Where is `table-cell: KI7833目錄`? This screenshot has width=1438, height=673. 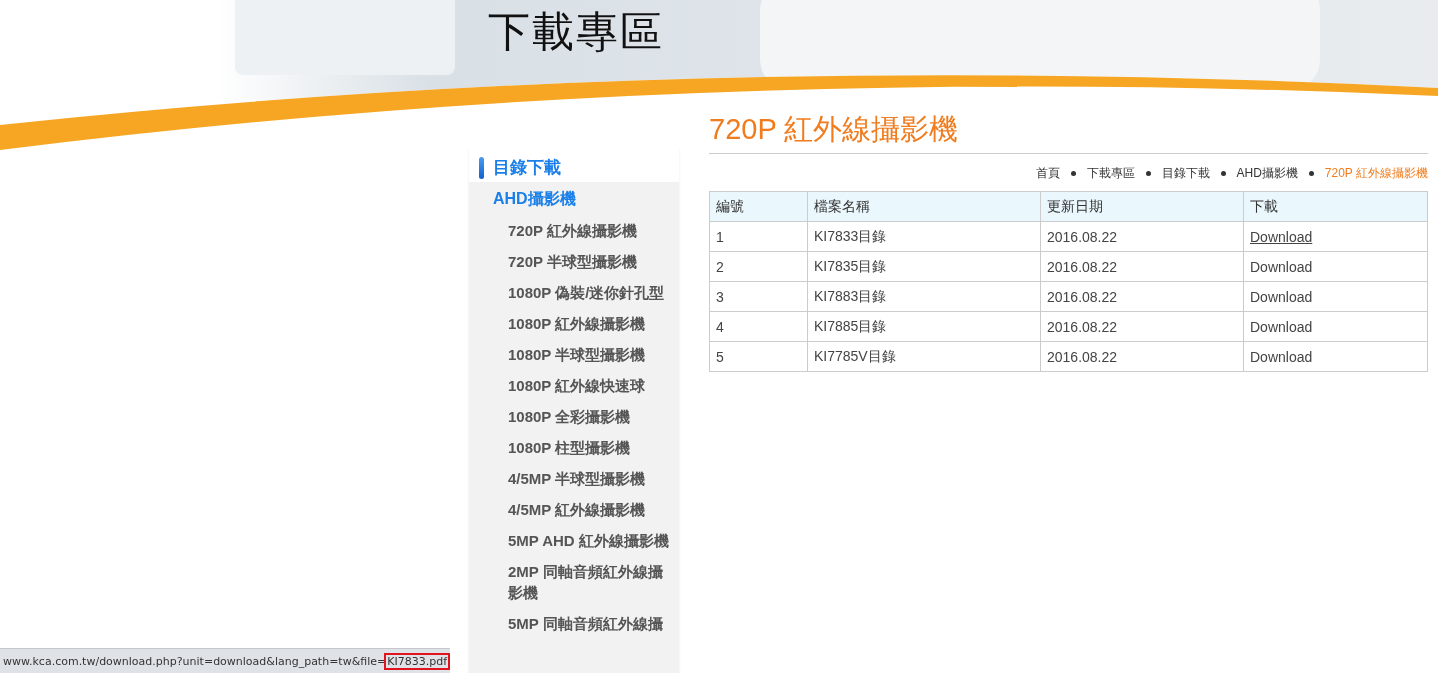 table-cell: KI7833目錄 is located at coordinates (924, 236).